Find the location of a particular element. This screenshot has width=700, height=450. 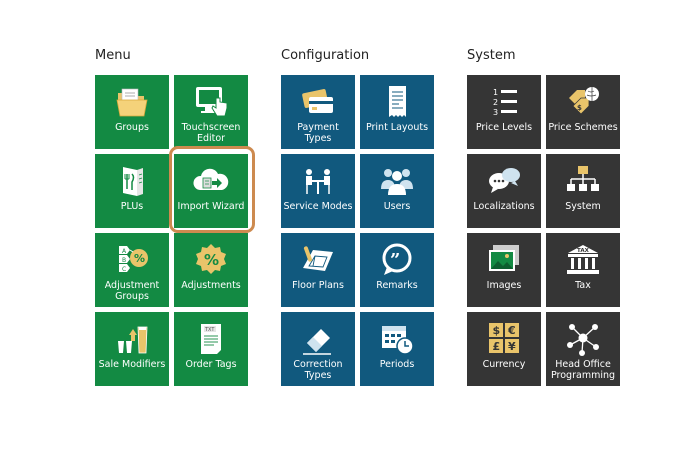

tile-images: Images is located at coordinates (504, 270).